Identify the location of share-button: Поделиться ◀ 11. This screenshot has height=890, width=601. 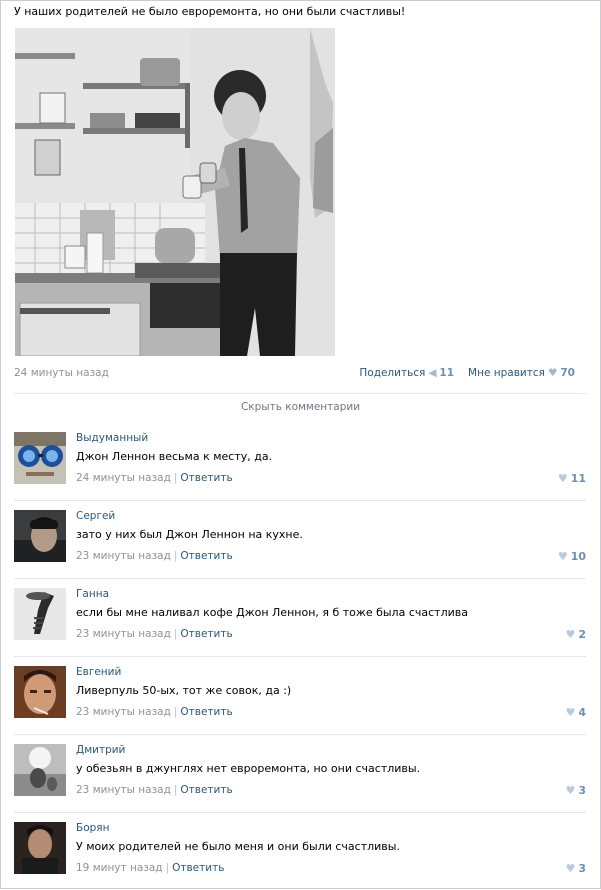
(406, 373).